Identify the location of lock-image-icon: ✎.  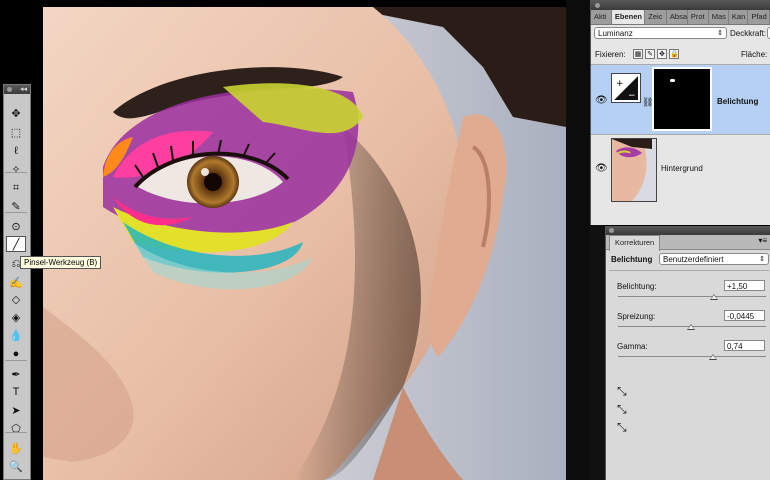
(650, 54).